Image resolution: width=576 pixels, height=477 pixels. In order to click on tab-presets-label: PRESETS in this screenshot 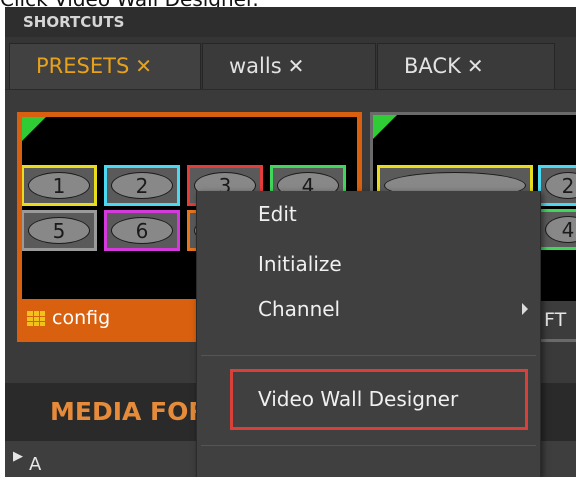, I will do `click(83, 66)`.